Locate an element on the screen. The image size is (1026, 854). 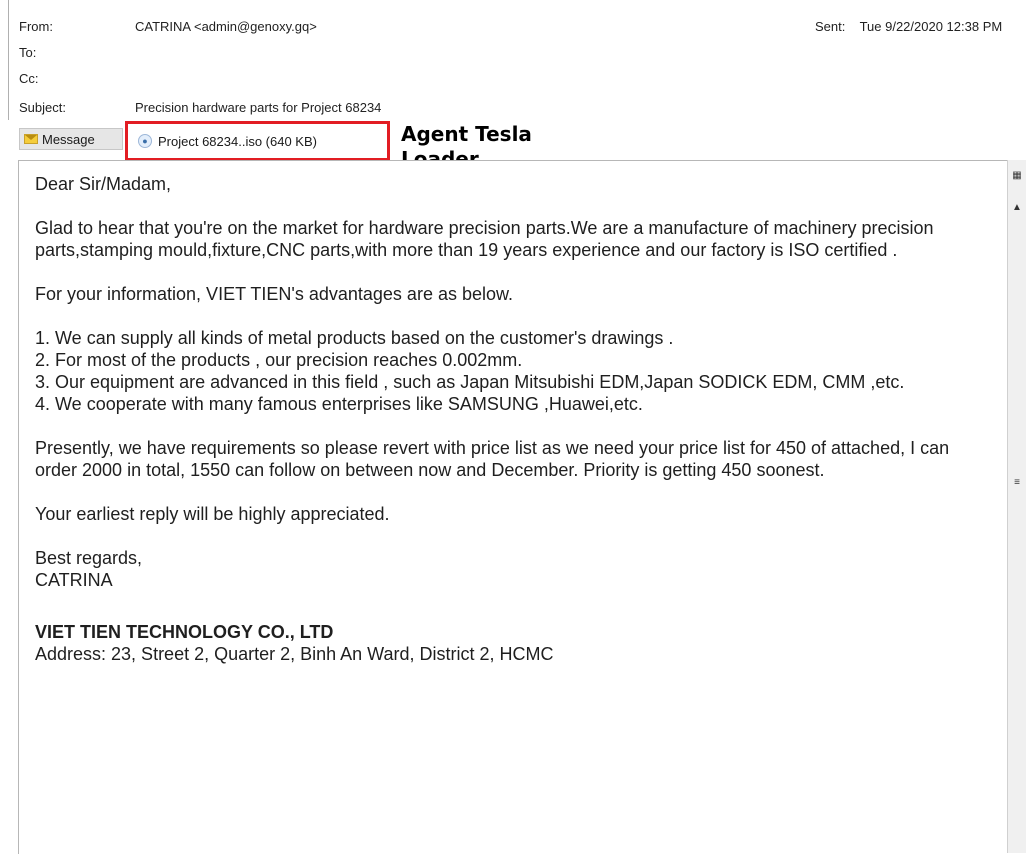
tab-message: Message is located at coordinates (71, 139).